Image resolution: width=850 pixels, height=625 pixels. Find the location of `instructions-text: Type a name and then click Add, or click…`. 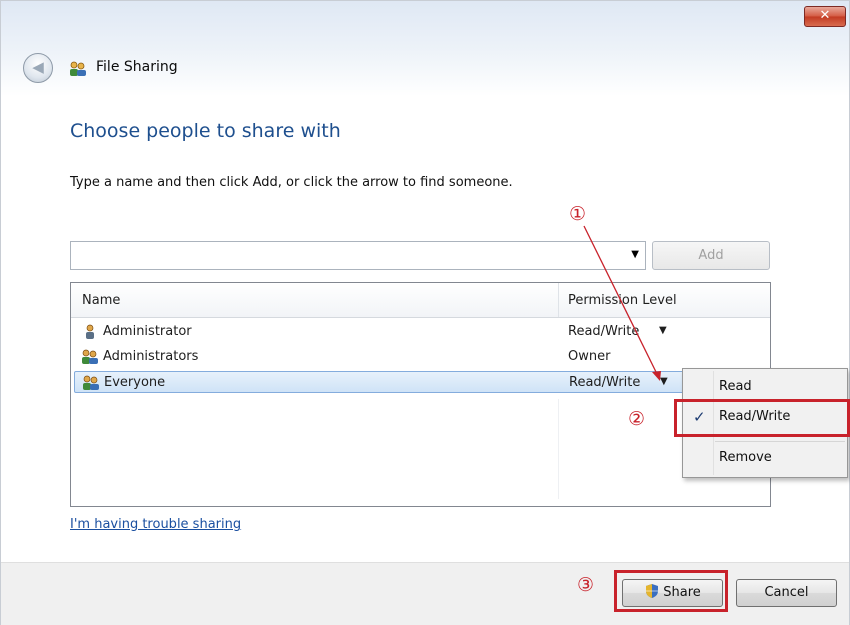

instructions-text: Type a name and then click Add, or click… is located at coordinates (291, 182).